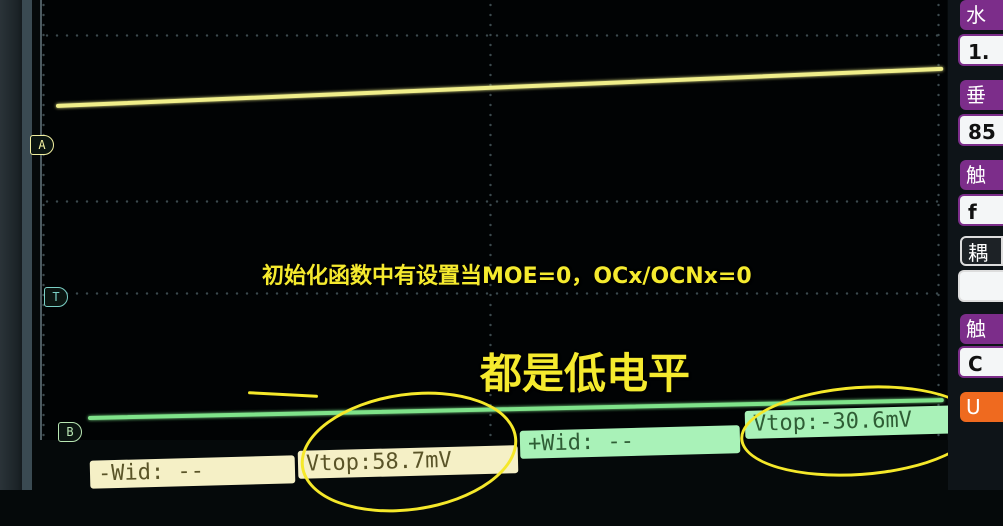  I want to click on side-menu-panel: 水 1. 垂 85 触 f 耦 触 C U, so click(975, 245).